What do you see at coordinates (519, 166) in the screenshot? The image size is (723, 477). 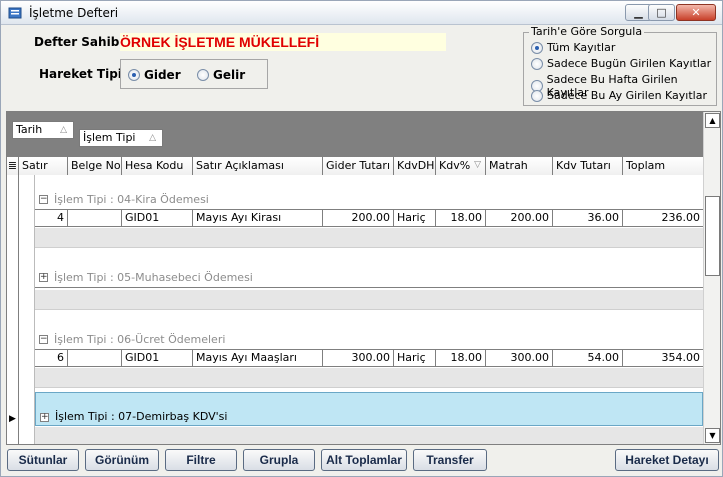 I see `column-header: Matrah` at bounding box center [519, 166].